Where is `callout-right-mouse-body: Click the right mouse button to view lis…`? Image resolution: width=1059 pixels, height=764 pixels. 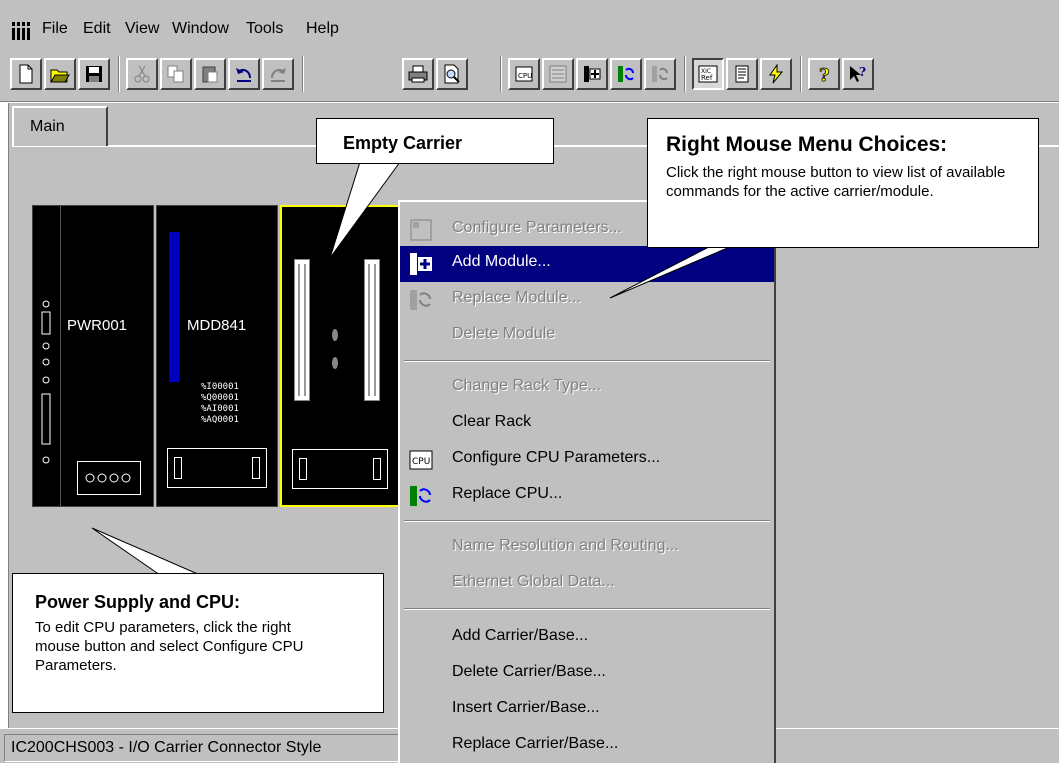
callout-right-mouse-body: Click the right mouse button to view lis… is located at coordinates (836, 182).